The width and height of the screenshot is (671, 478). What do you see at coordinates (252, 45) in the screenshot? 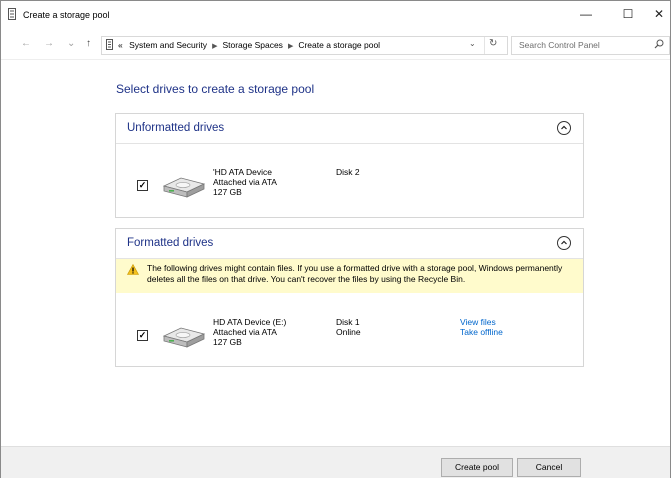
I see `breadcrumb-item-storage-spaces: Storage Spaces` at bounding box center [252, 45].